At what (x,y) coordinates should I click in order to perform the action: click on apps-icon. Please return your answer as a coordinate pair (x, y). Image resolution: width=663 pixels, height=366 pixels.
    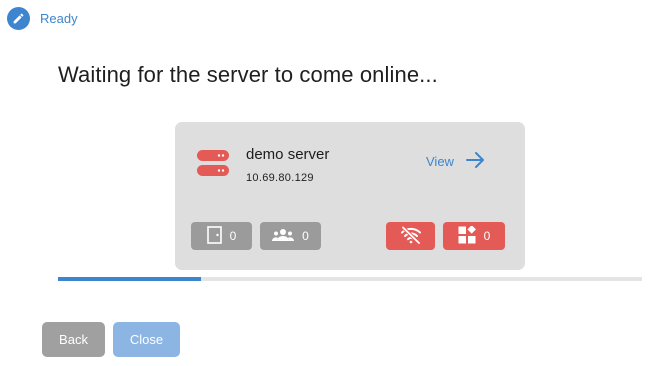
    Looking at the image, I should click on (467, 235).